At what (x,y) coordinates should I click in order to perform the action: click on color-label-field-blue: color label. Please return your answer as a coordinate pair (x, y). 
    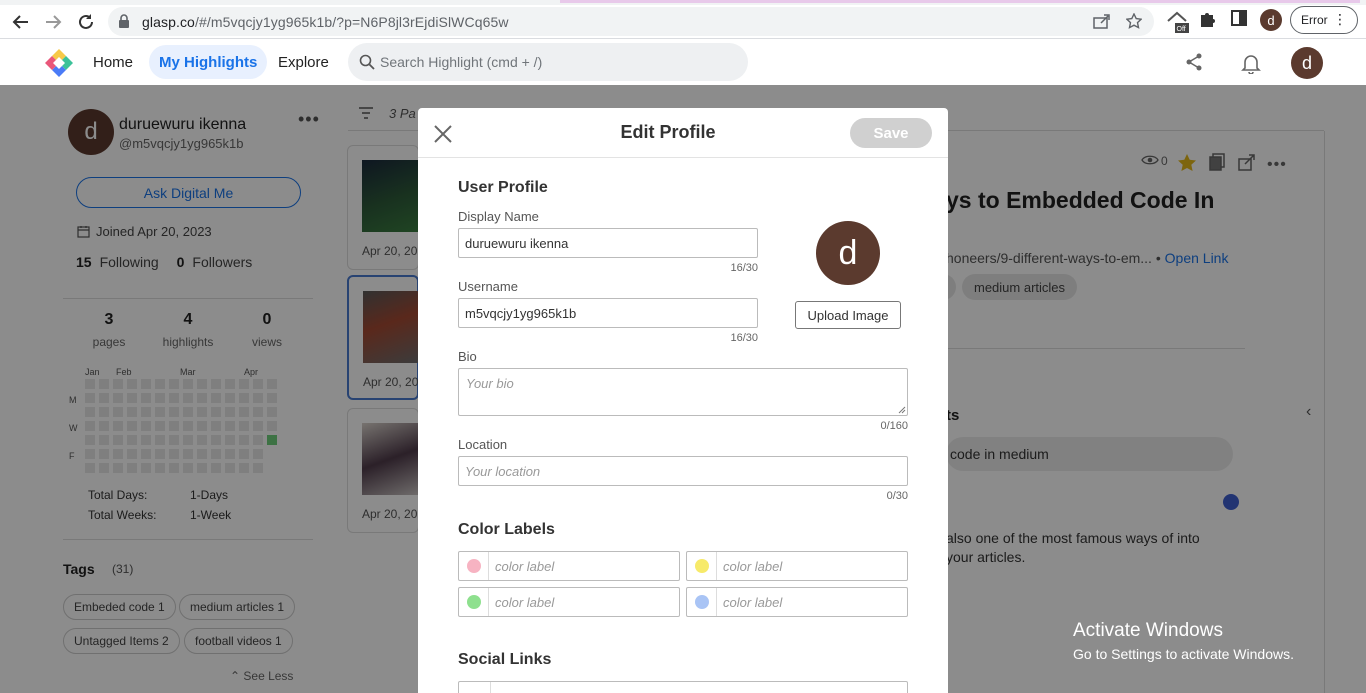
    Looking at the image, I should click on (797, 602).